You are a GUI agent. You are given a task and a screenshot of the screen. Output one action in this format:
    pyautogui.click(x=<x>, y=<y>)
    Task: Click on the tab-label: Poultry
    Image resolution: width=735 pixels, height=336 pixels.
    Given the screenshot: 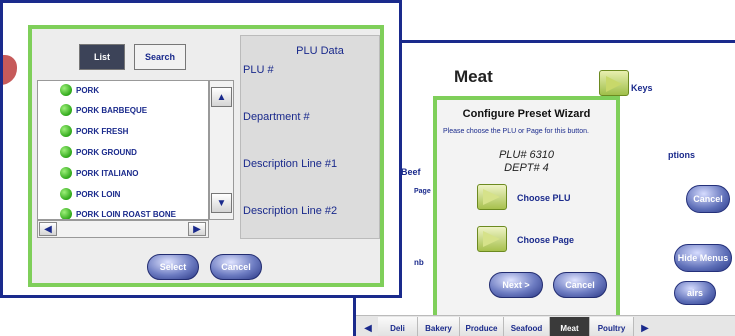 What is the action you would take?
    pyautogui.click(x=611, y=328)
    